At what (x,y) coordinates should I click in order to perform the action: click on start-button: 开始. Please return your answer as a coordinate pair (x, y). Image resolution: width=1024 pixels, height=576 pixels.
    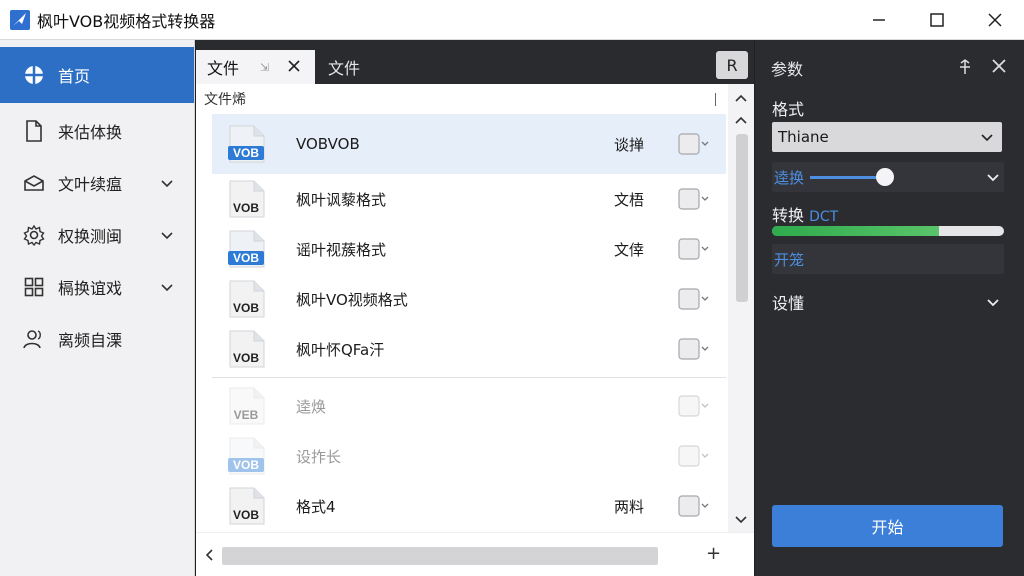
    Looking at the image, I should click on (887, 526).